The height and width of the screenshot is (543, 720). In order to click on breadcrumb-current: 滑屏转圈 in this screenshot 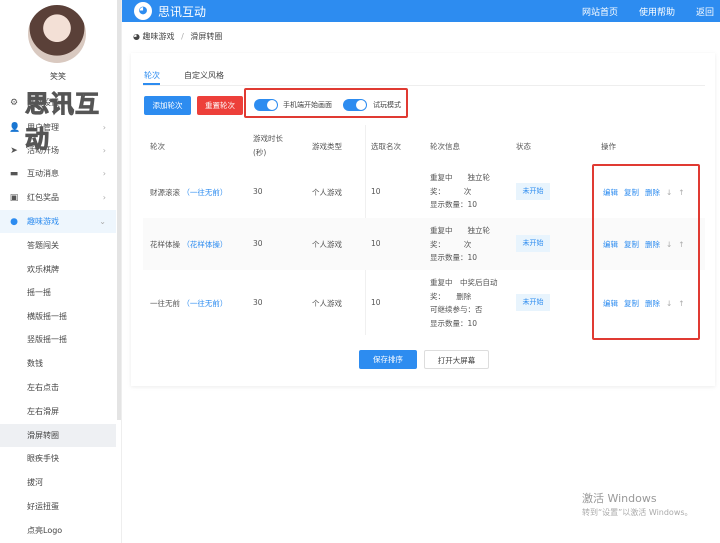, I will do `click(206, 36)`.